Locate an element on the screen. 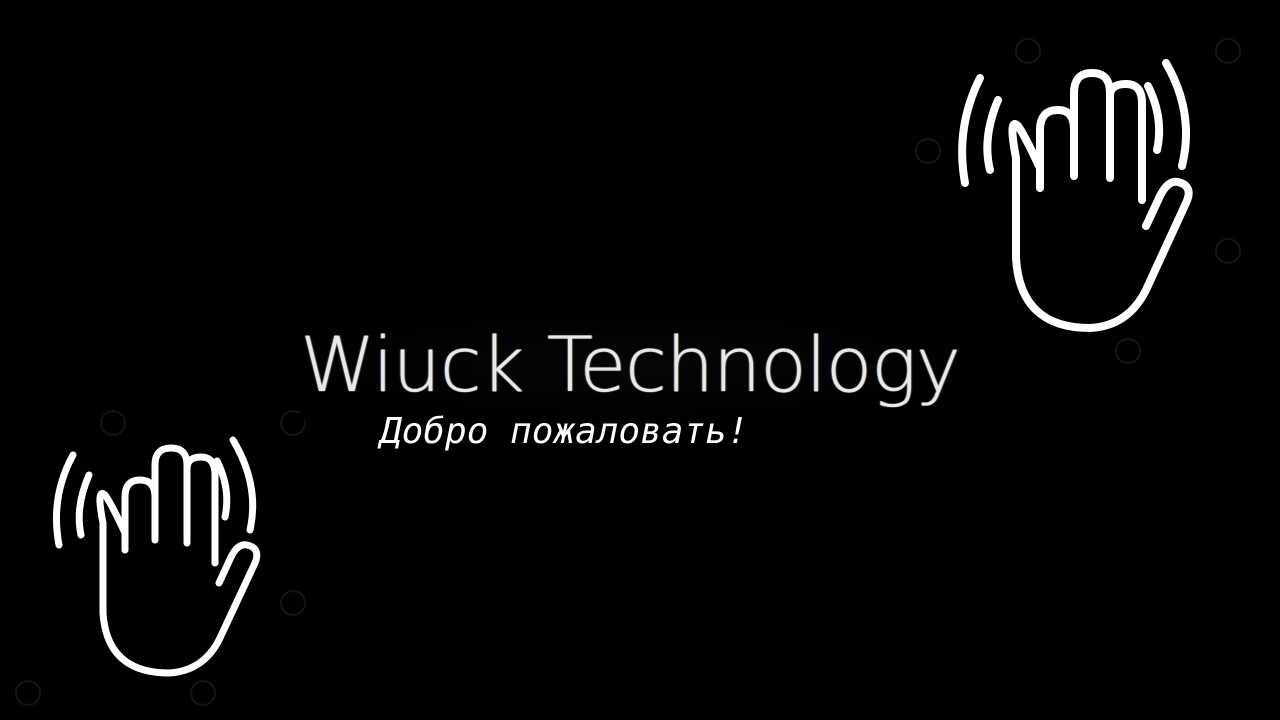 The height and width of the screenshot is (720, 1280). welcome-message: Добро пожаловать! is located at coordinates (564, 431).